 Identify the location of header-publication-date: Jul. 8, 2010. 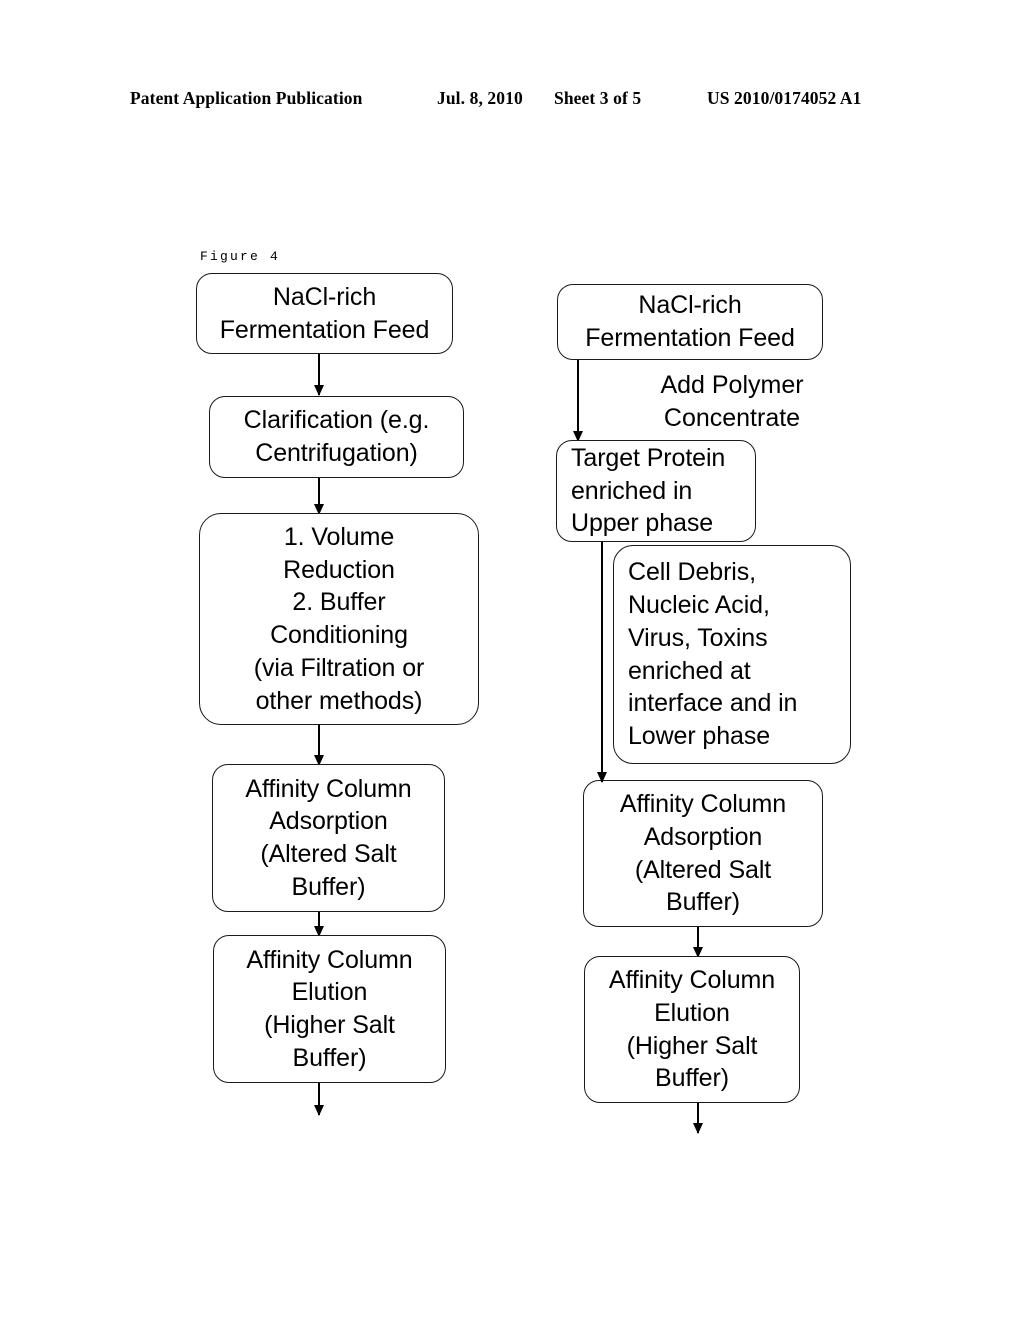
(480, 98).